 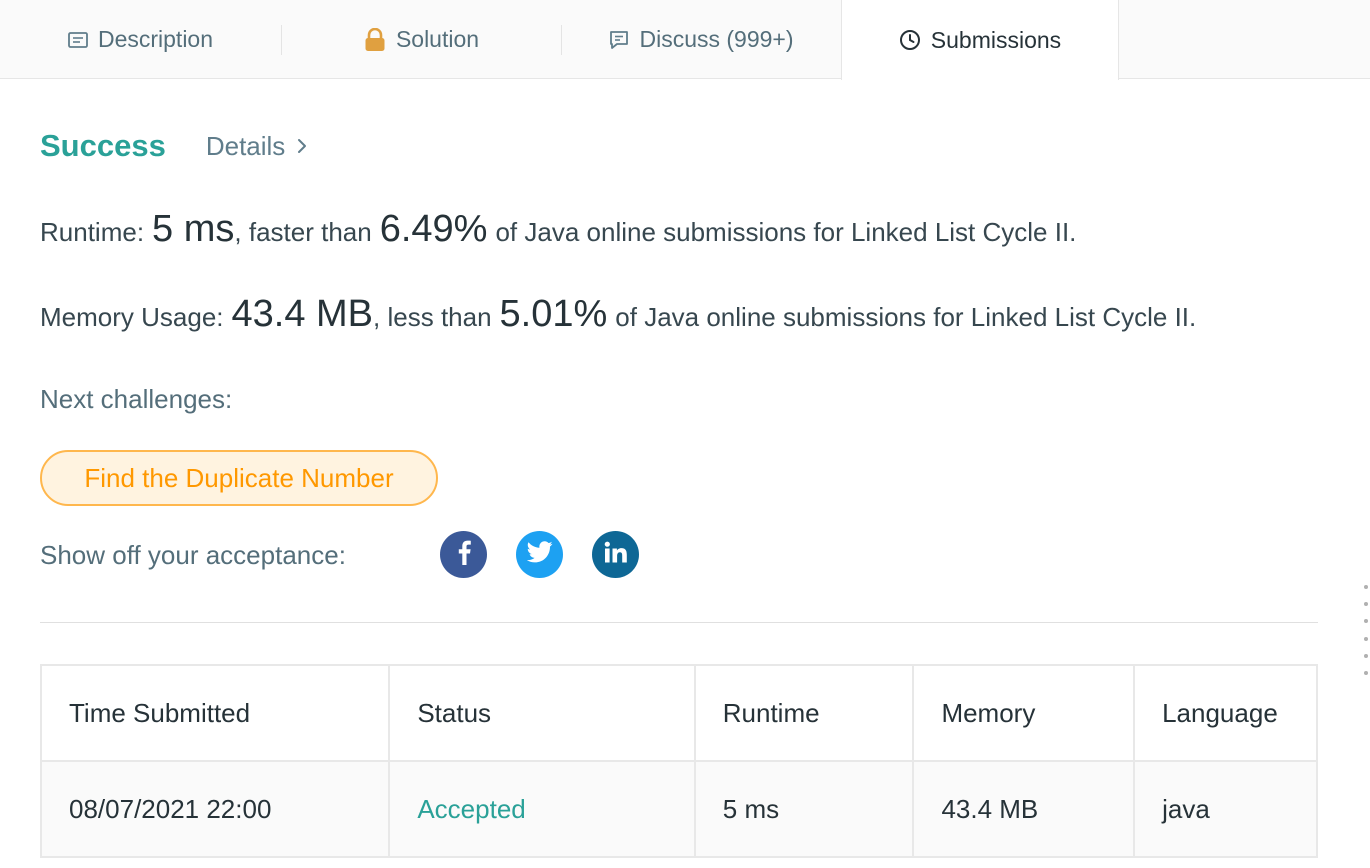 I want to click on facebook-icon, so click(x=464, y=554).